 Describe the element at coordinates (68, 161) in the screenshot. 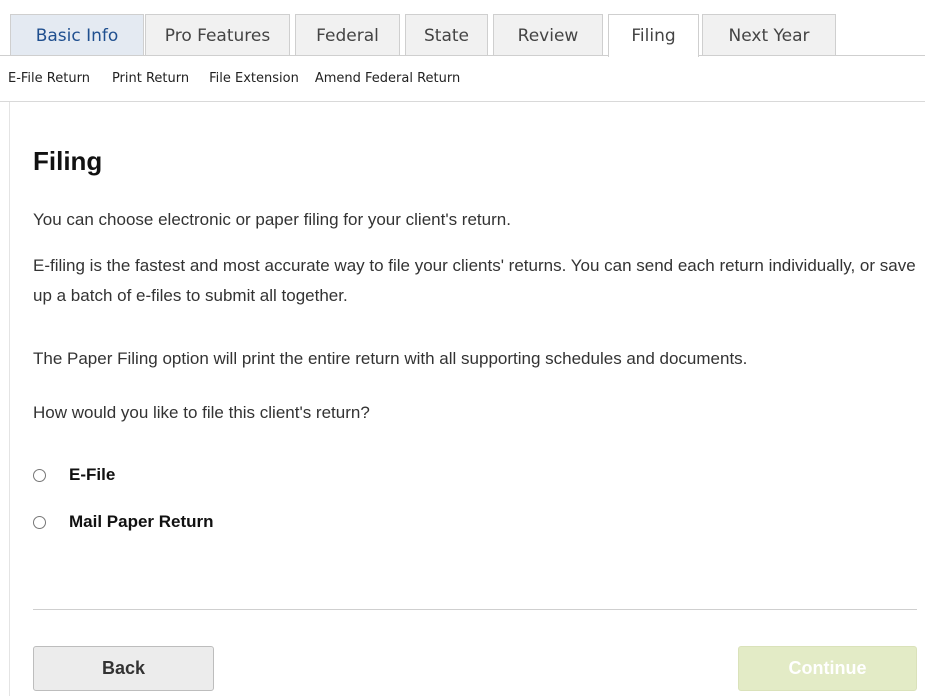

I see `page-title: Filing` at that location.